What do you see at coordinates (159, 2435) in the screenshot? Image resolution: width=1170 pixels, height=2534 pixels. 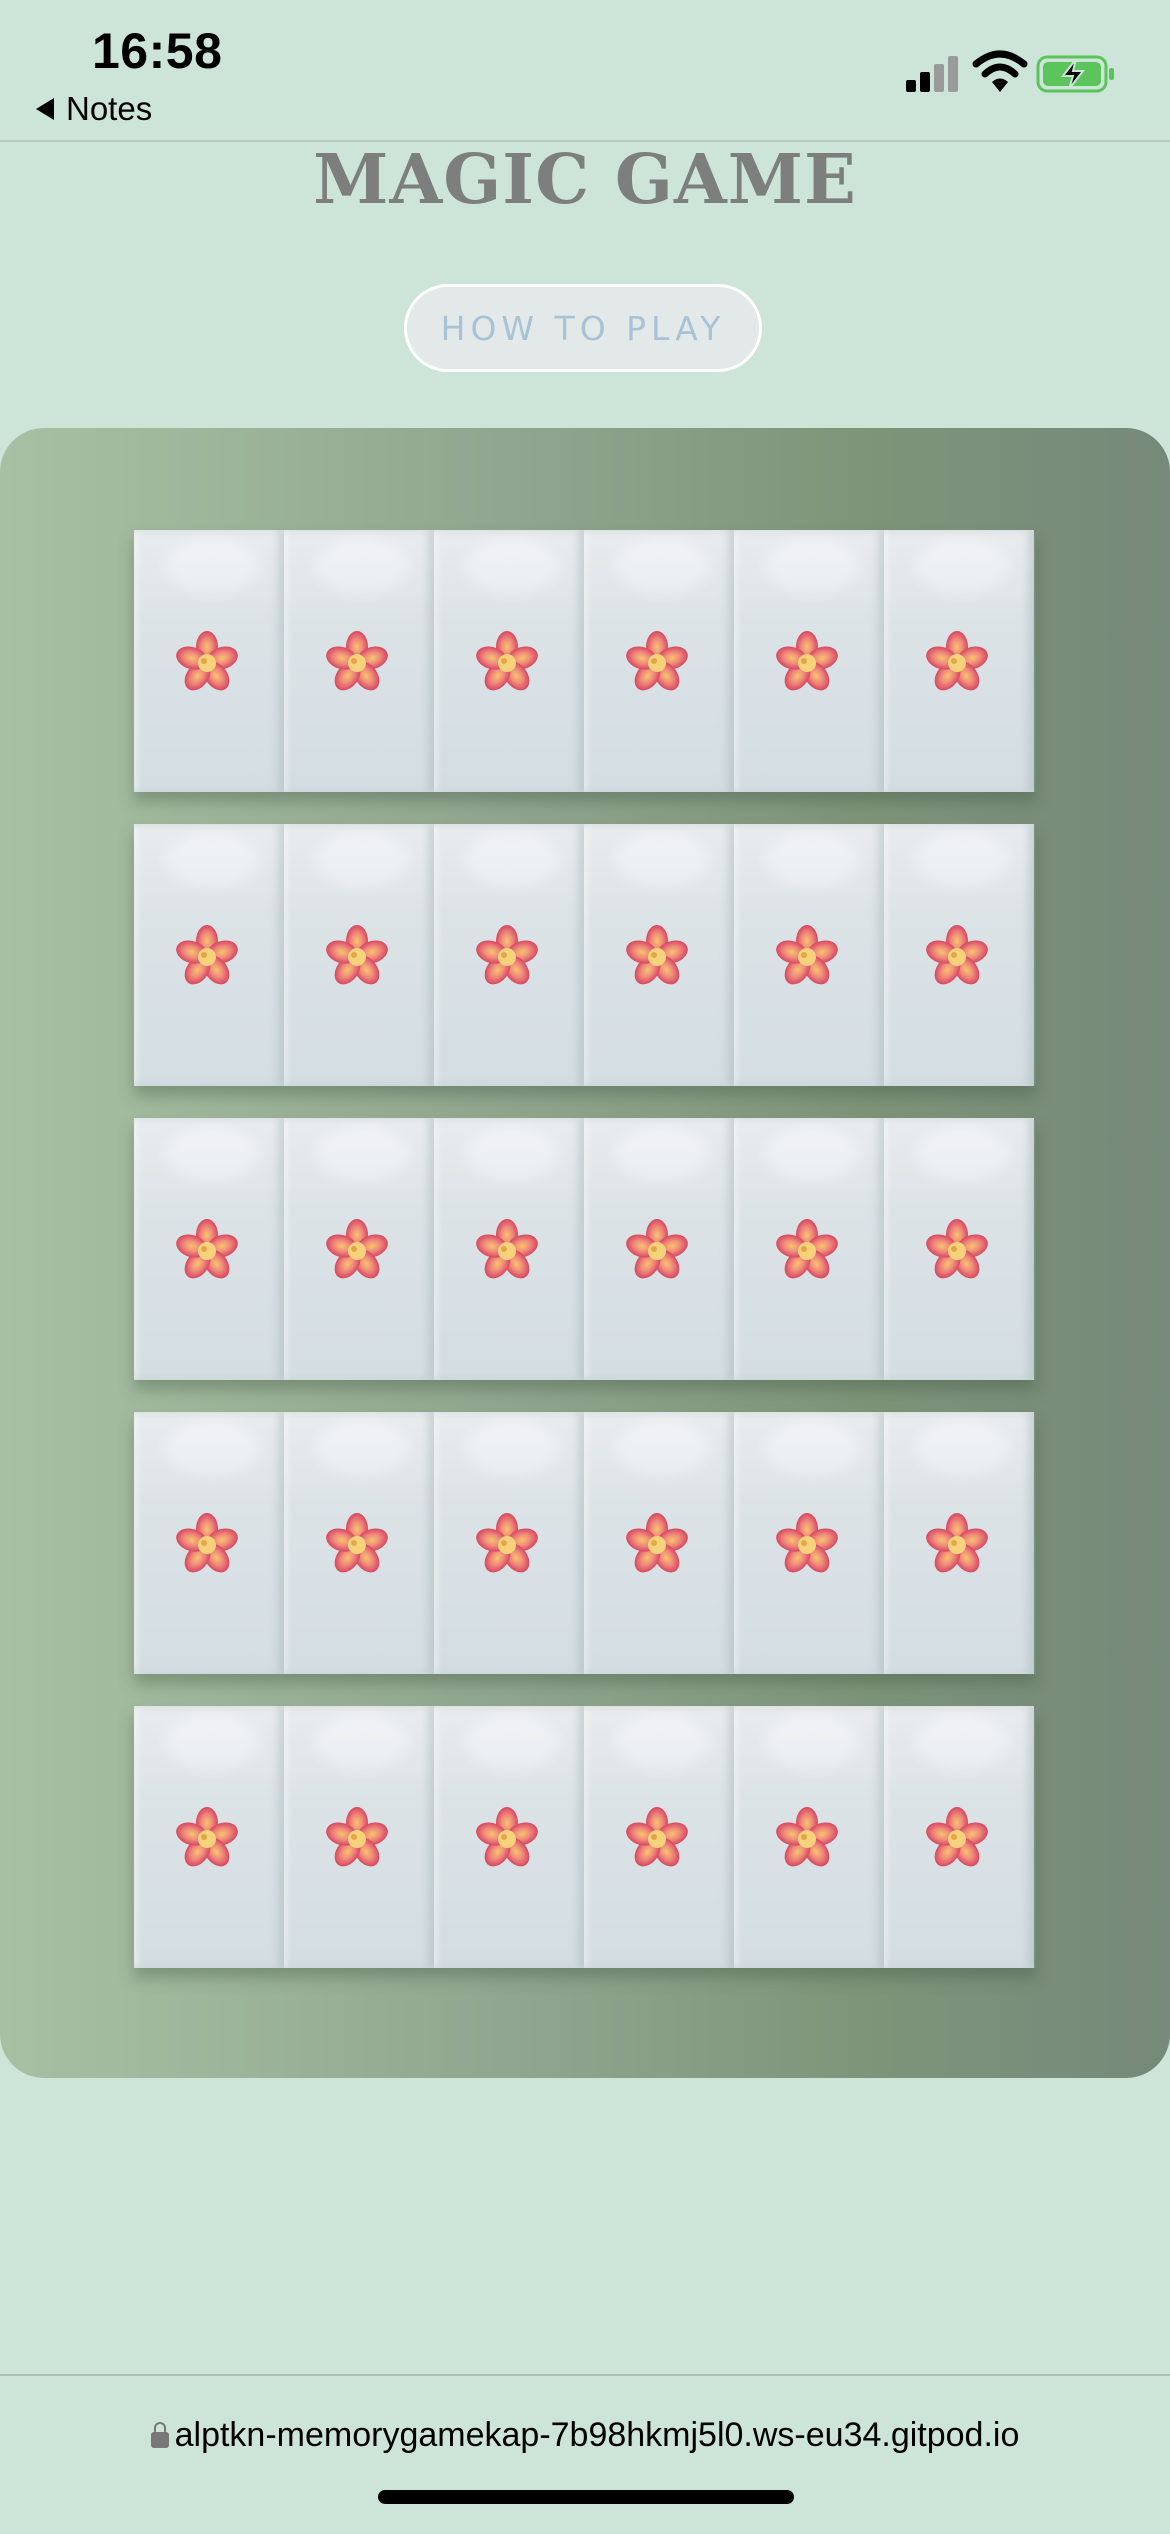 I see `lock-icon` at bounding box center [159, 2435].